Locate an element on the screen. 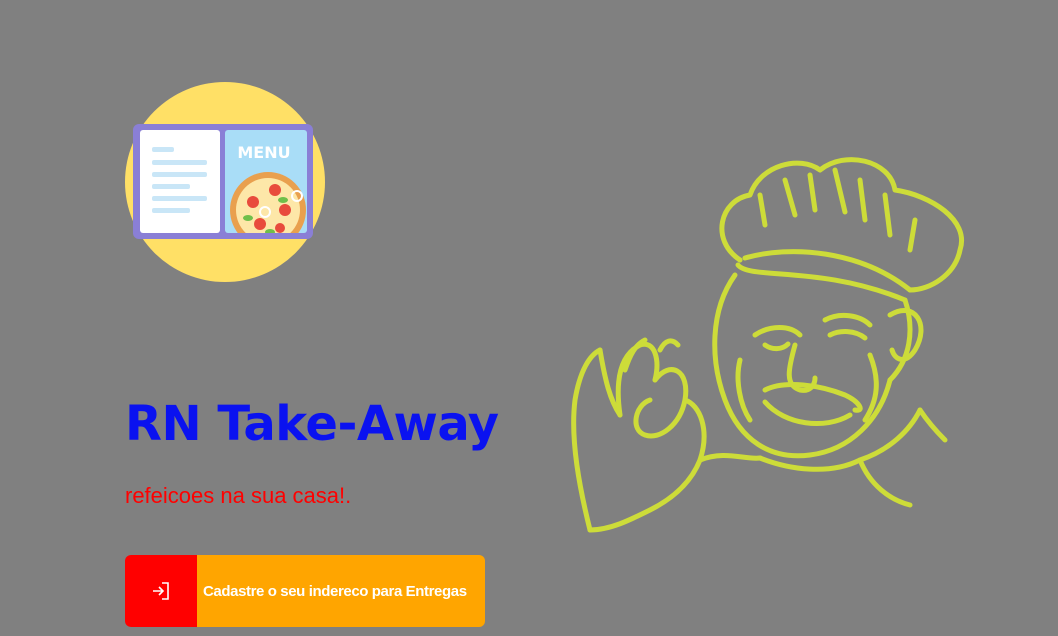  menu-book-logo: MENU is located at coordinates (225, 182).